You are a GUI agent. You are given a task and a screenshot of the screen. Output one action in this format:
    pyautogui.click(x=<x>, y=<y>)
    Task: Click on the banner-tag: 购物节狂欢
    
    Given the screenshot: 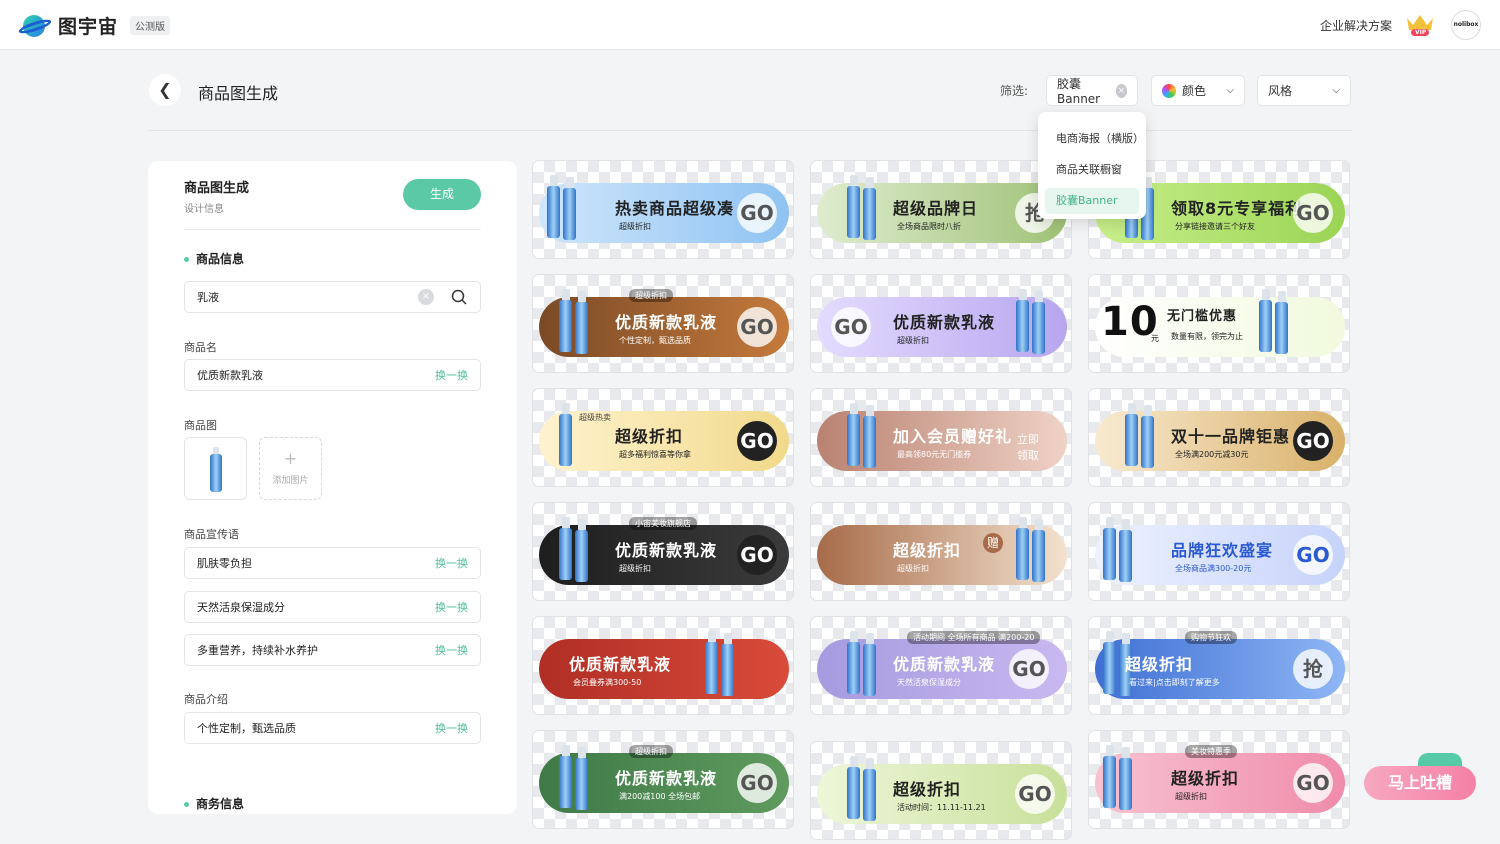 What is the action you would take?
    pyautogui.click(x=1211, y=637)
    